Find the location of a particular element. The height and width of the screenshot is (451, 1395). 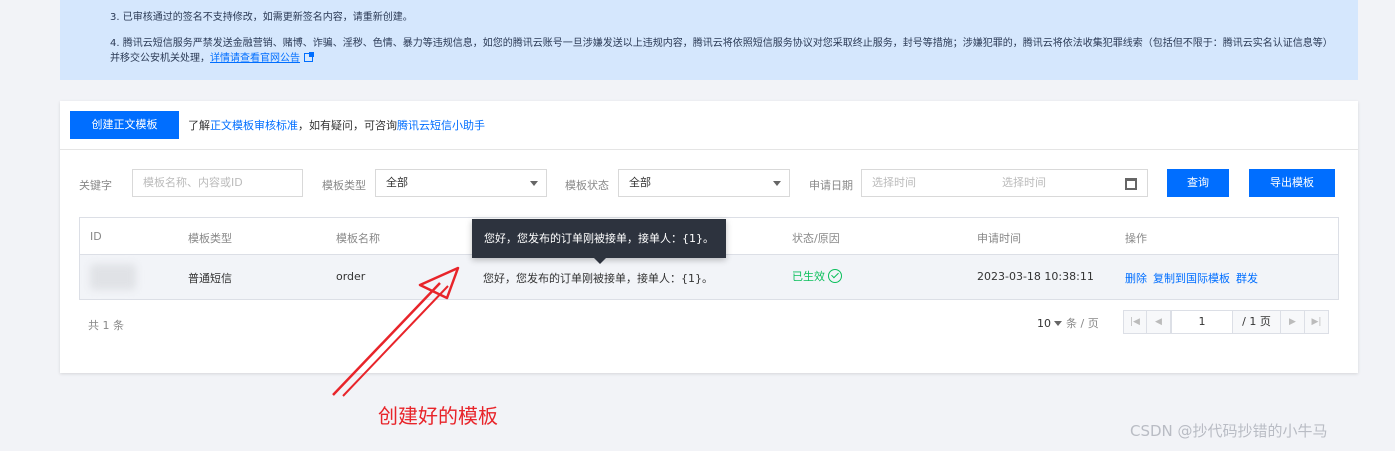

bulk-send-link: 群发 is located at coordinates (1247, 278).